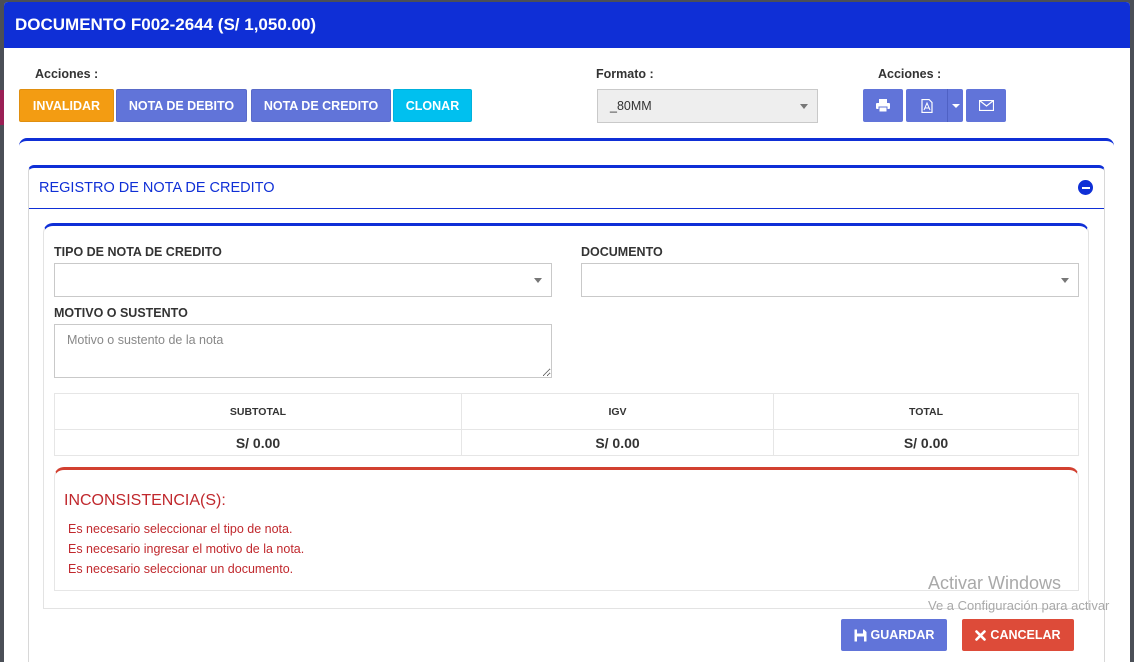  What do you see at coordinates (181, 105) in the screenshot?
I see `nota-debito-button: NOTA DE DEBITO` at bounding box center [181, 105].